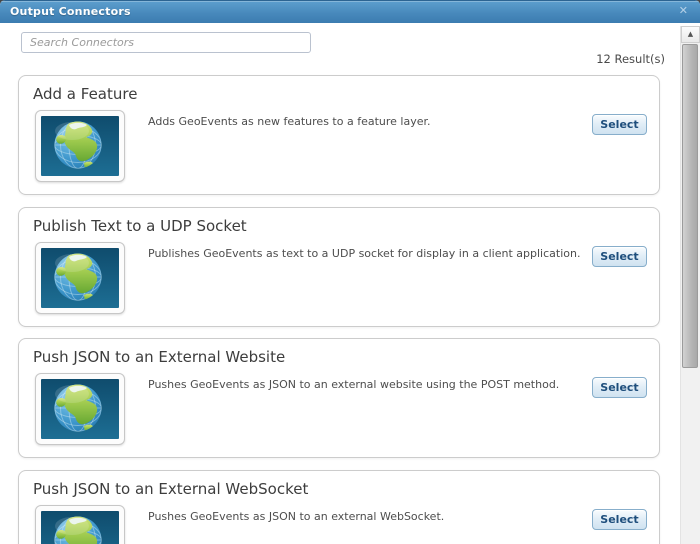  What do you see at coordinates (690, 34) in the screenshot?
I see `scroll-up-arrow-icon: ▲` at bounding box center [690, 34].